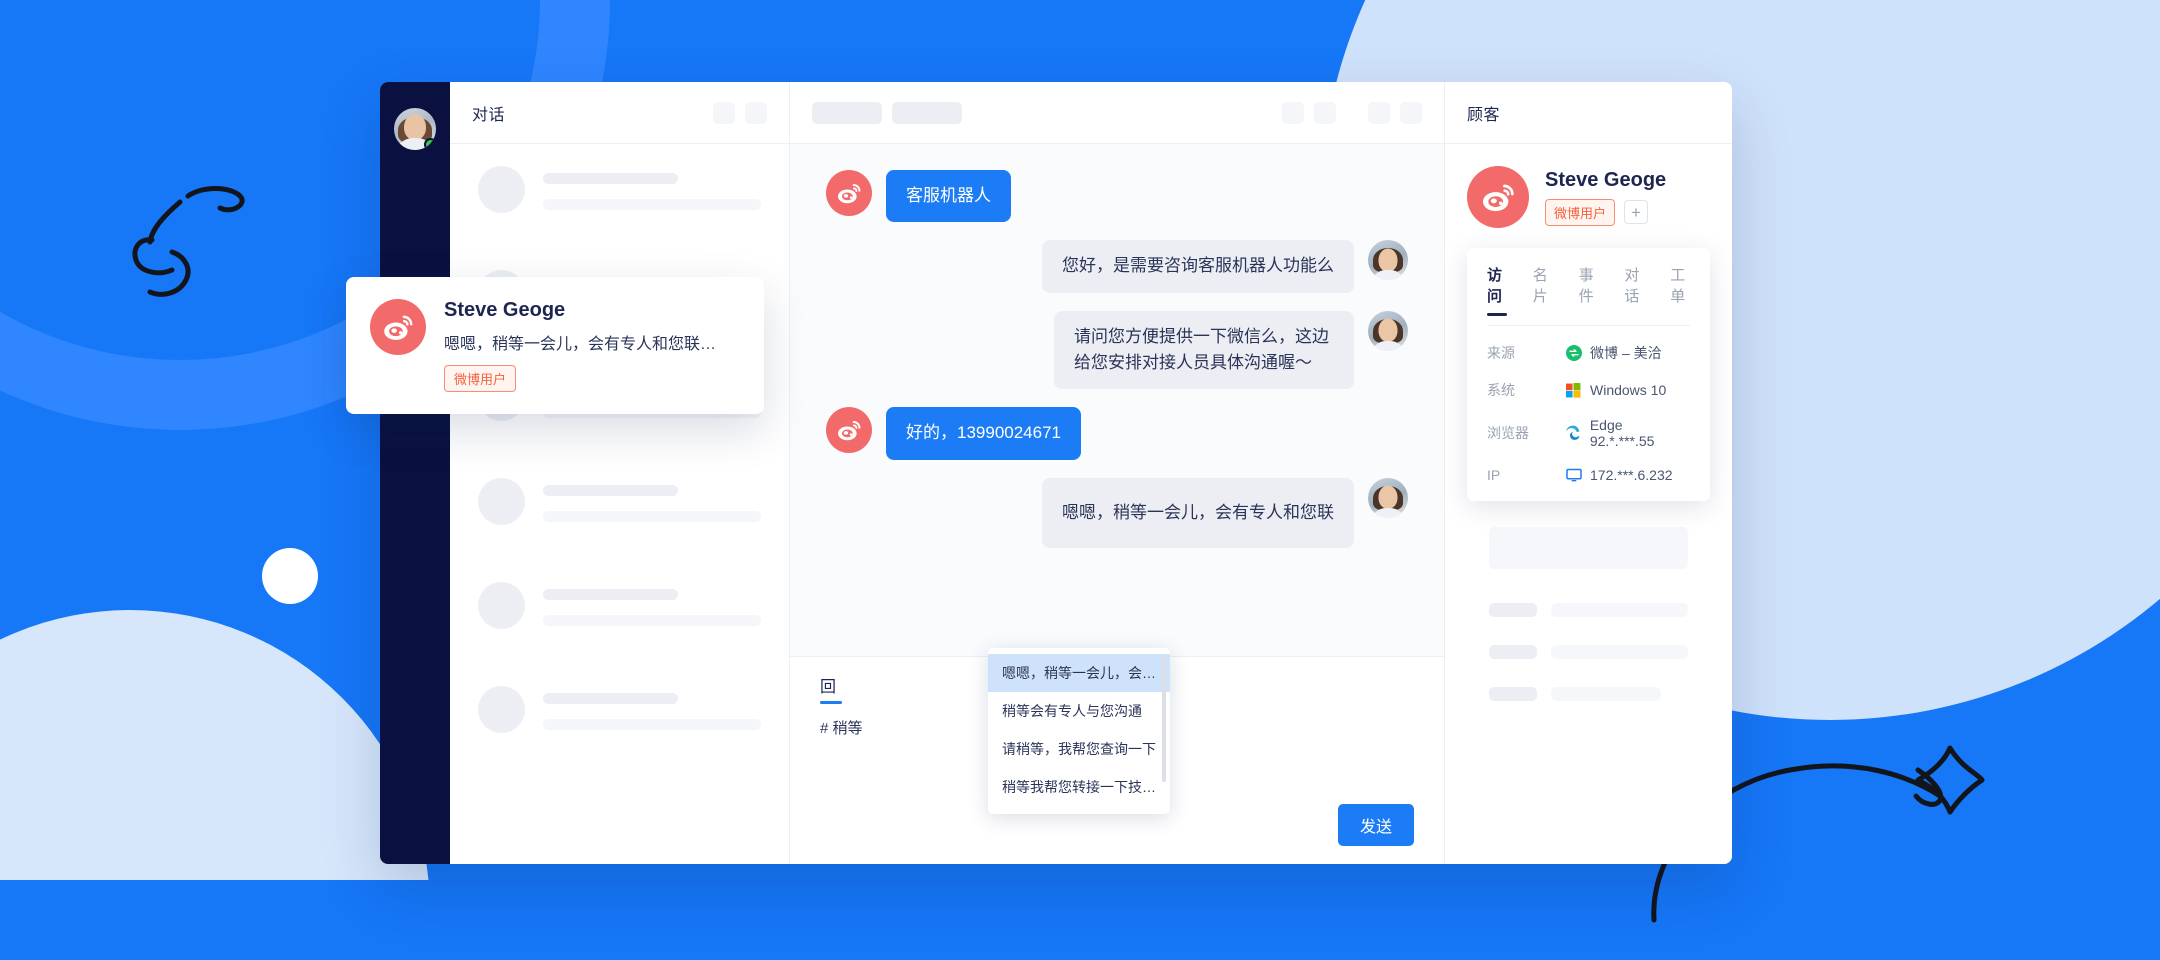 This screenshot has height=960, width=2160. I want to click on edge-icon, so click(1573, 433).